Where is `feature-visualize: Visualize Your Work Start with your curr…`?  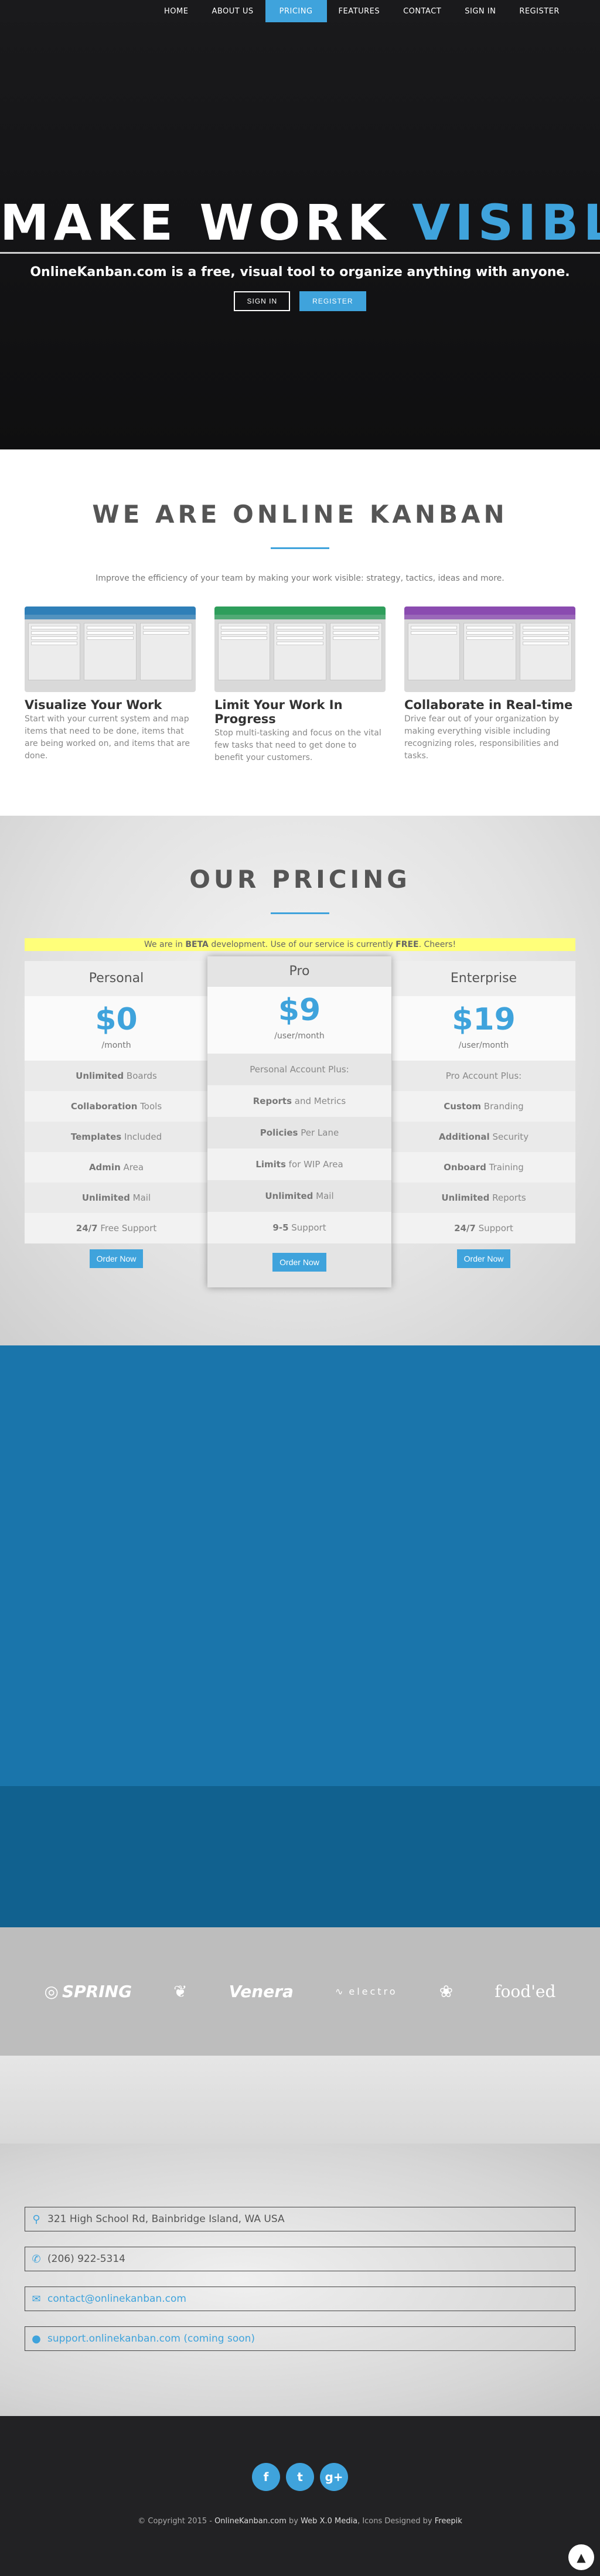 feature-visualize: Visualize Your Work Start with your curr… is located at coordinates (110, 685).